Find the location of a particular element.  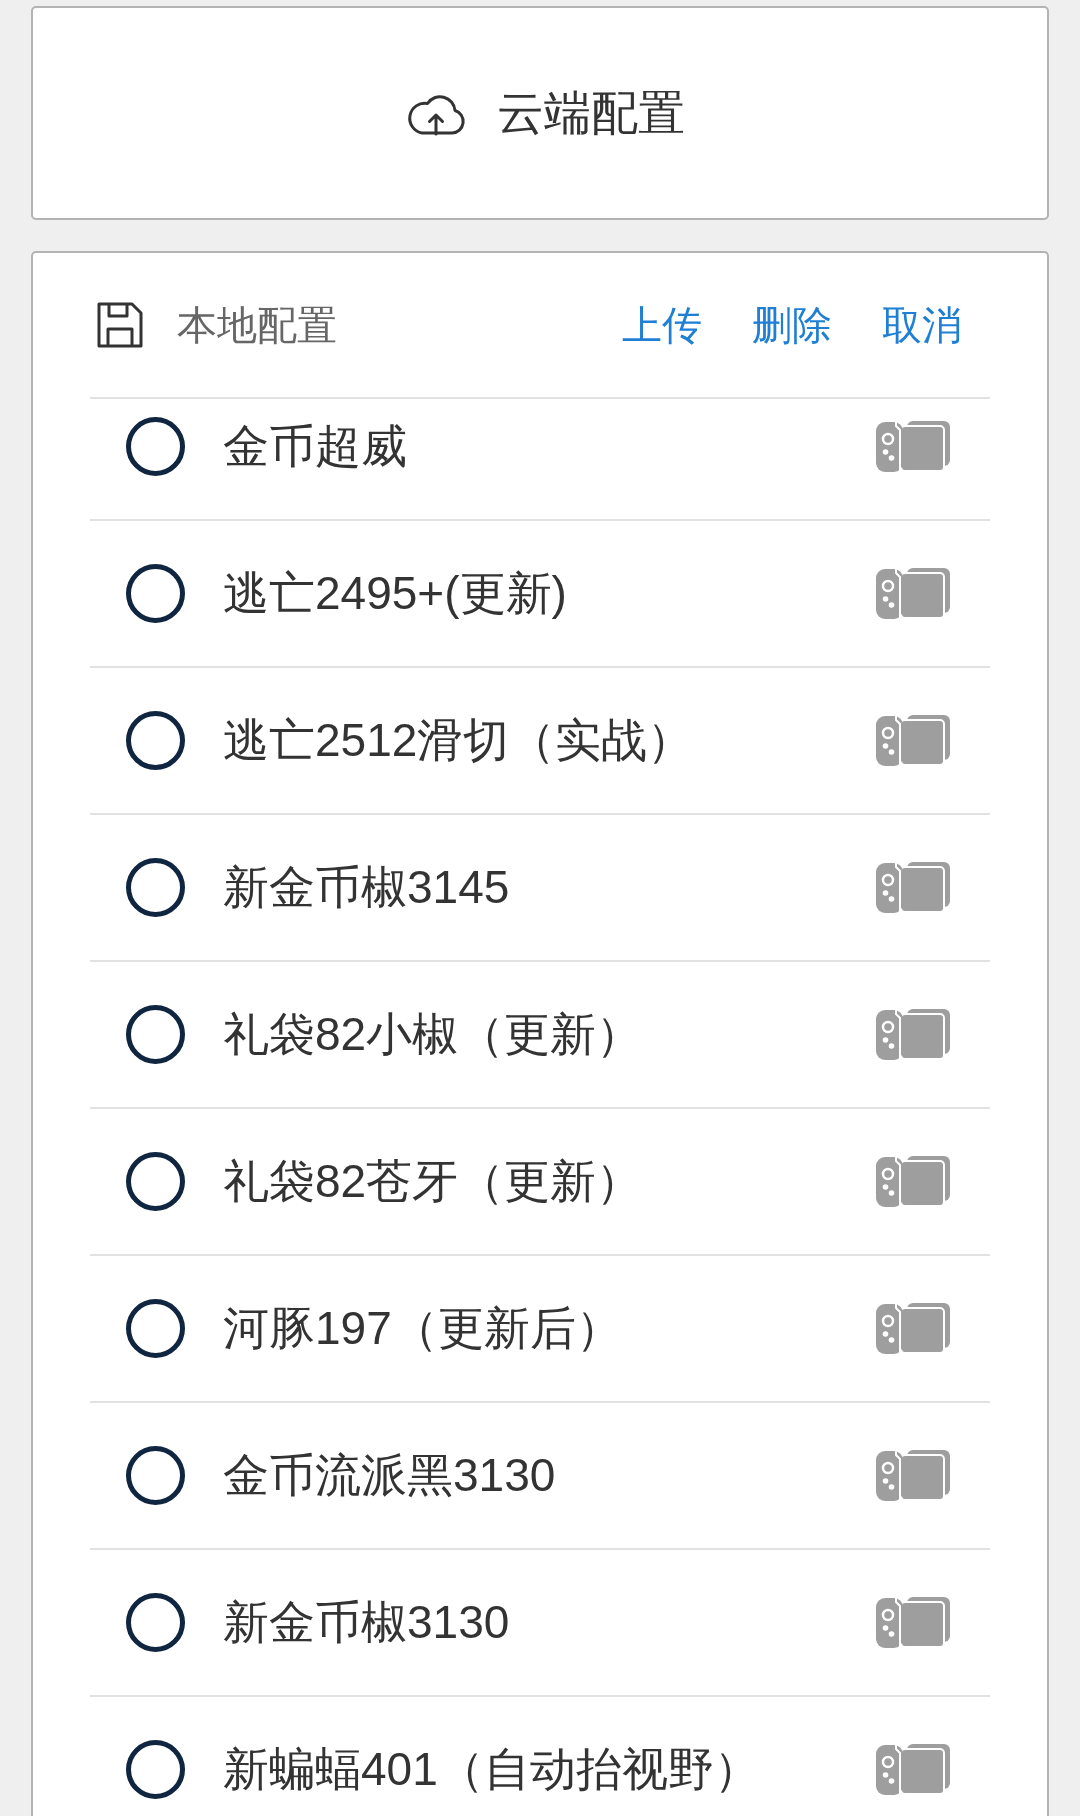

config-name: 礼袋82小椒（更新） is located at coordinates (433, 1034).